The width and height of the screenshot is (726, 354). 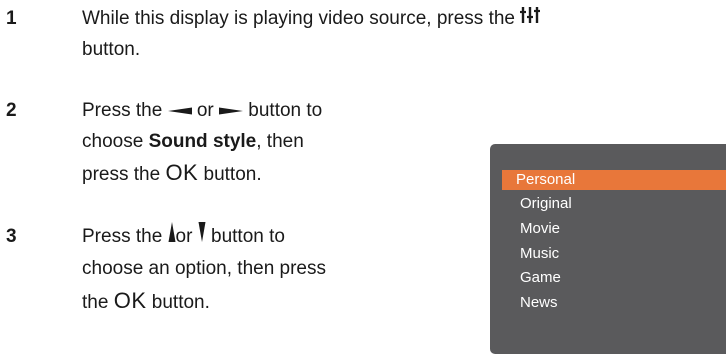 What do you see at coordinates (172, 236) in the screenshot?
I see `up-arrow-icon` at bounding box center [172, 236].